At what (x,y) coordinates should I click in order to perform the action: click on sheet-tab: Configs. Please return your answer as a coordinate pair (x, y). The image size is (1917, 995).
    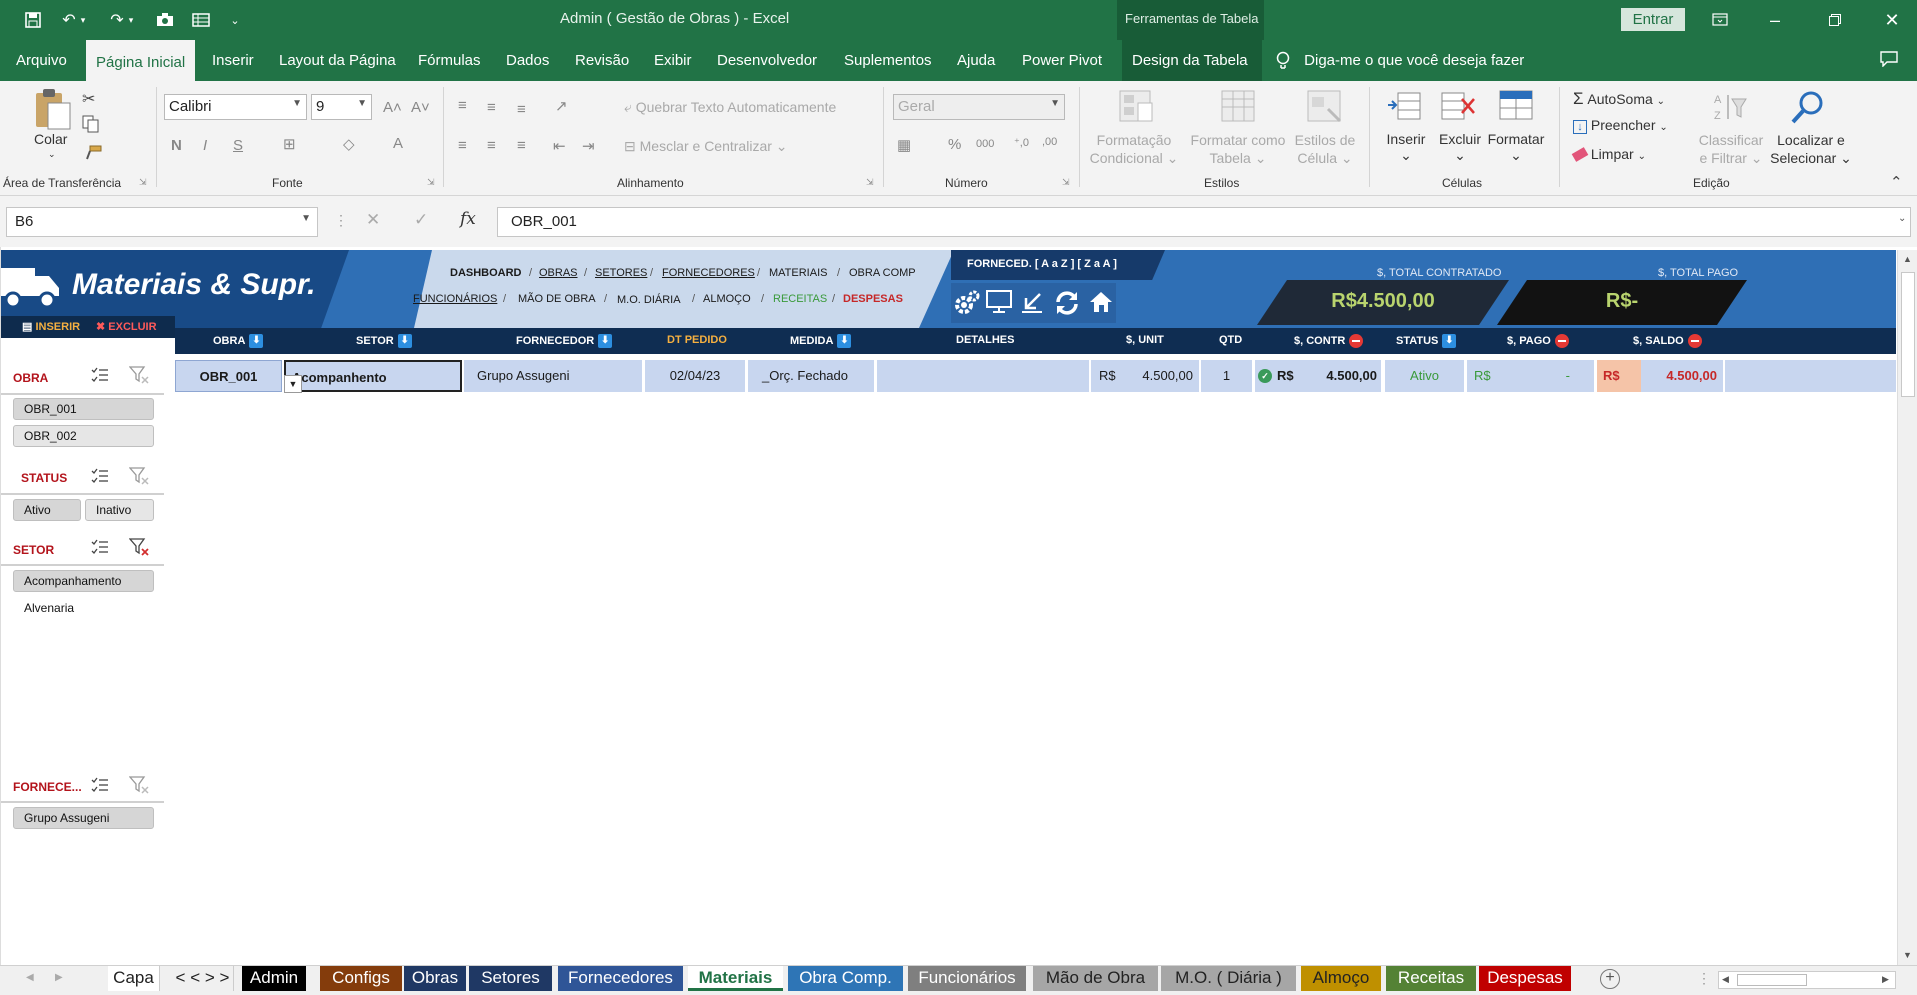
    Looking at the image, I should click on (361, 978).